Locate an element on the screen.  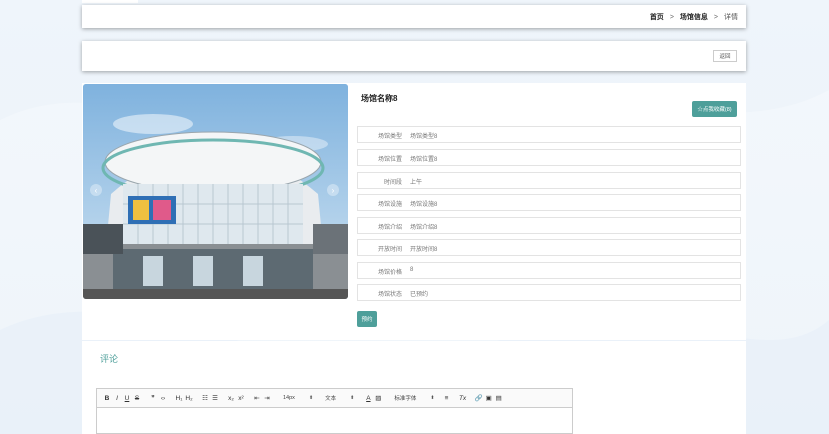
underline-button: U is located at coordinates (127, 398).